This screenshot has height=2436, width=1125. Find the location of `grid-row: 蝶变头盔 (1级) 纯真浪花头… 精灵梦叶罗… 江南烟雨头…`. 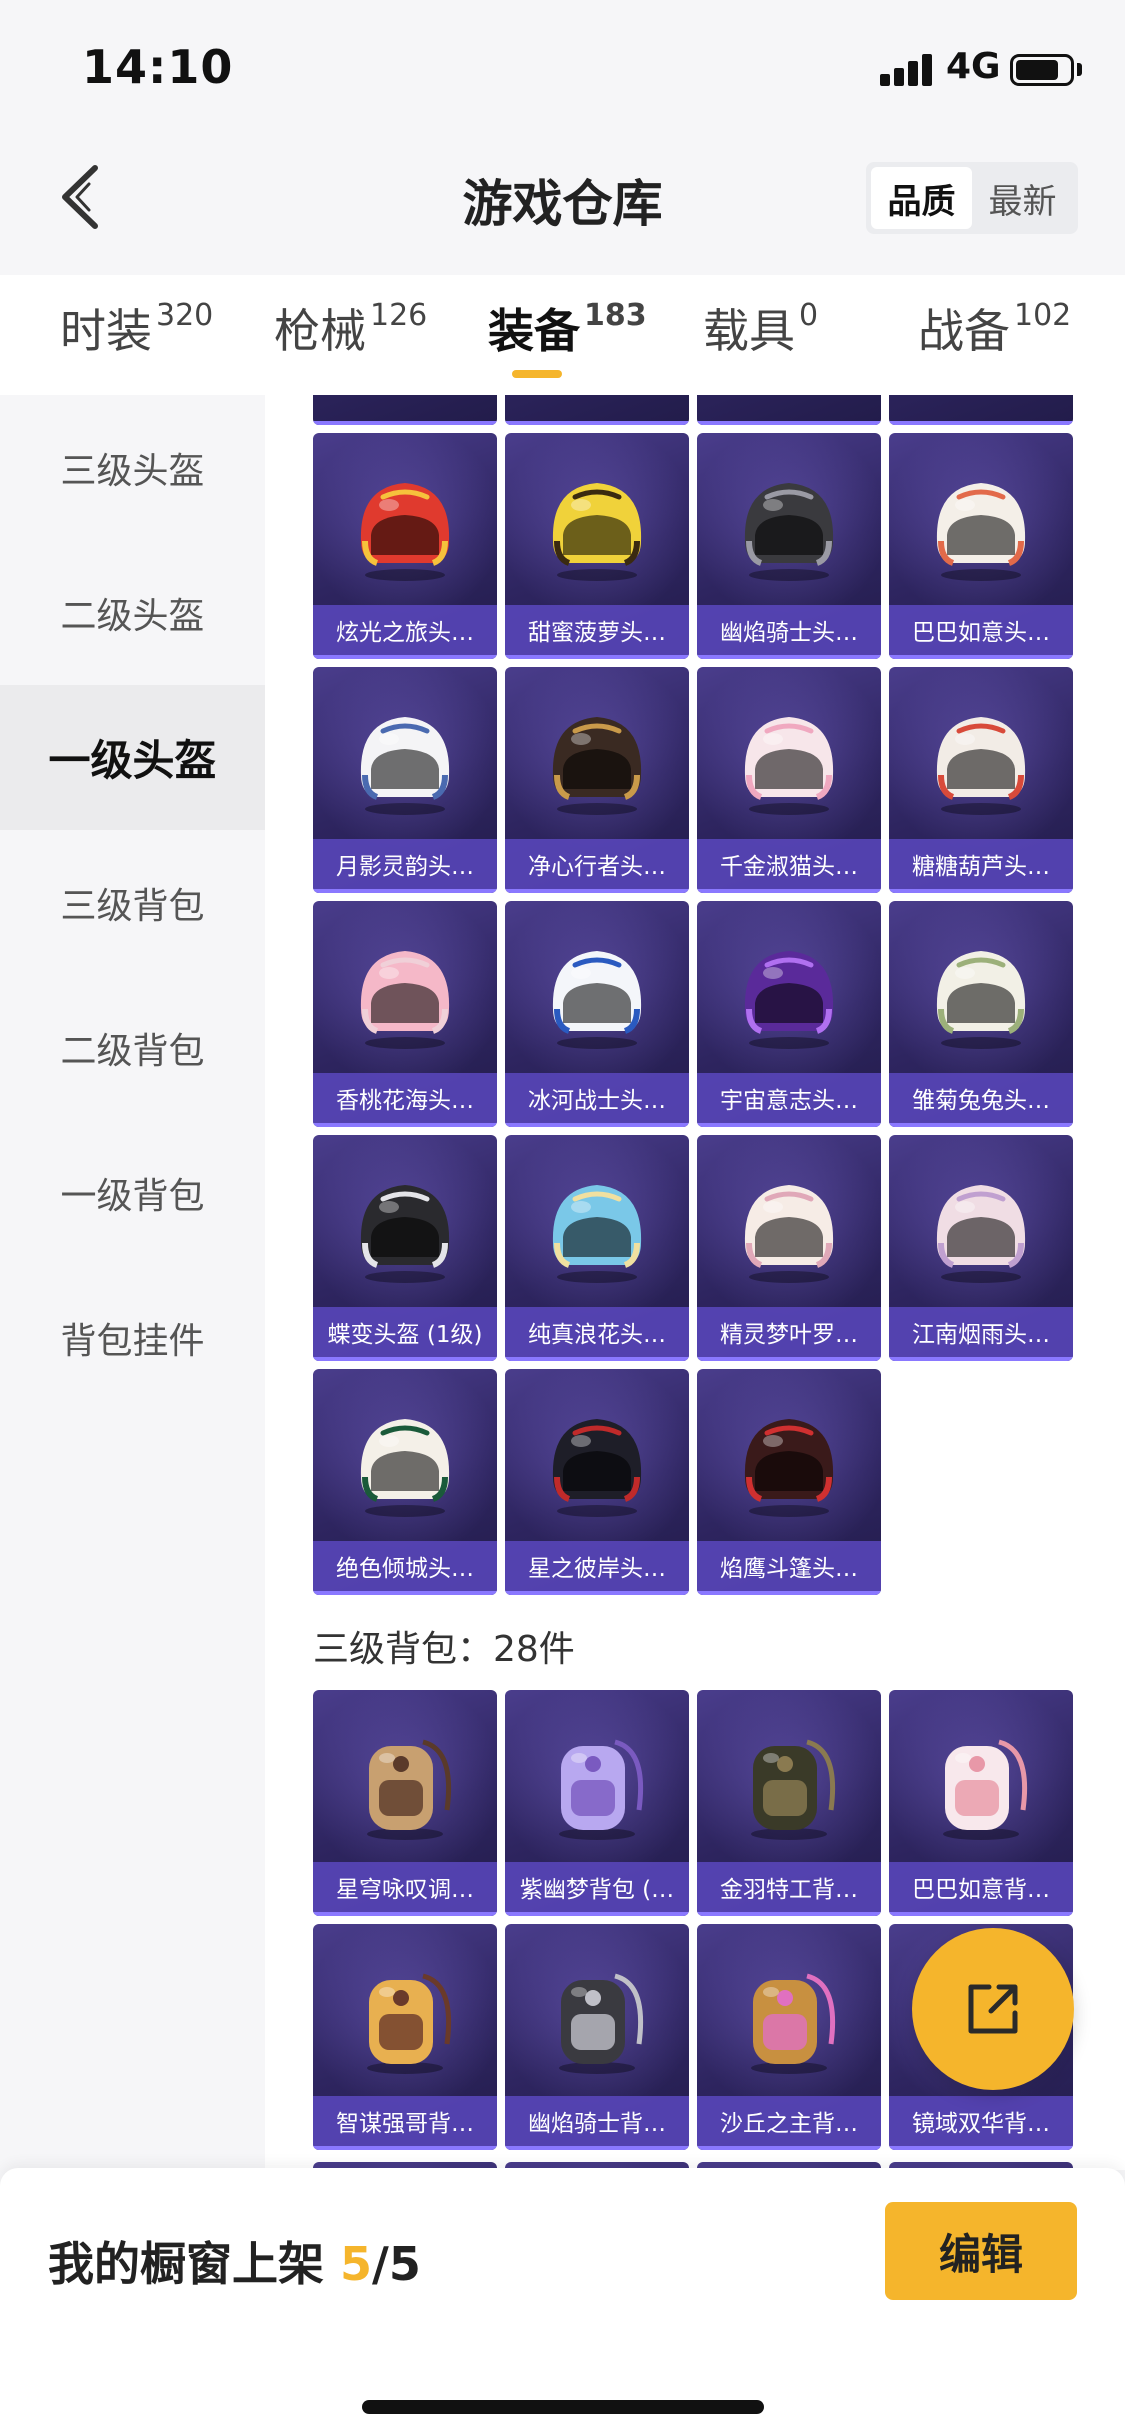

grid-row: 蝶变头盔 (1级) 纯真浪花头… 精灵梦叶罗… 江南烟雨头… is located at coordinates (693, 1248).